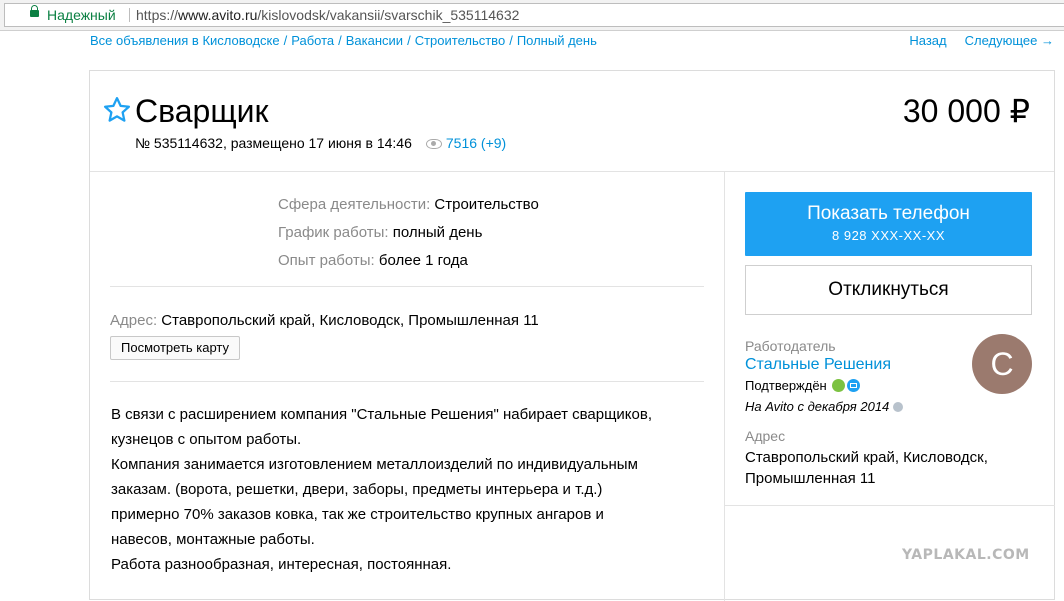  What do you see at coordinates (486, 204) in the screenshot?
I see `param-value: Строительство` at bounding box center [486, 204].